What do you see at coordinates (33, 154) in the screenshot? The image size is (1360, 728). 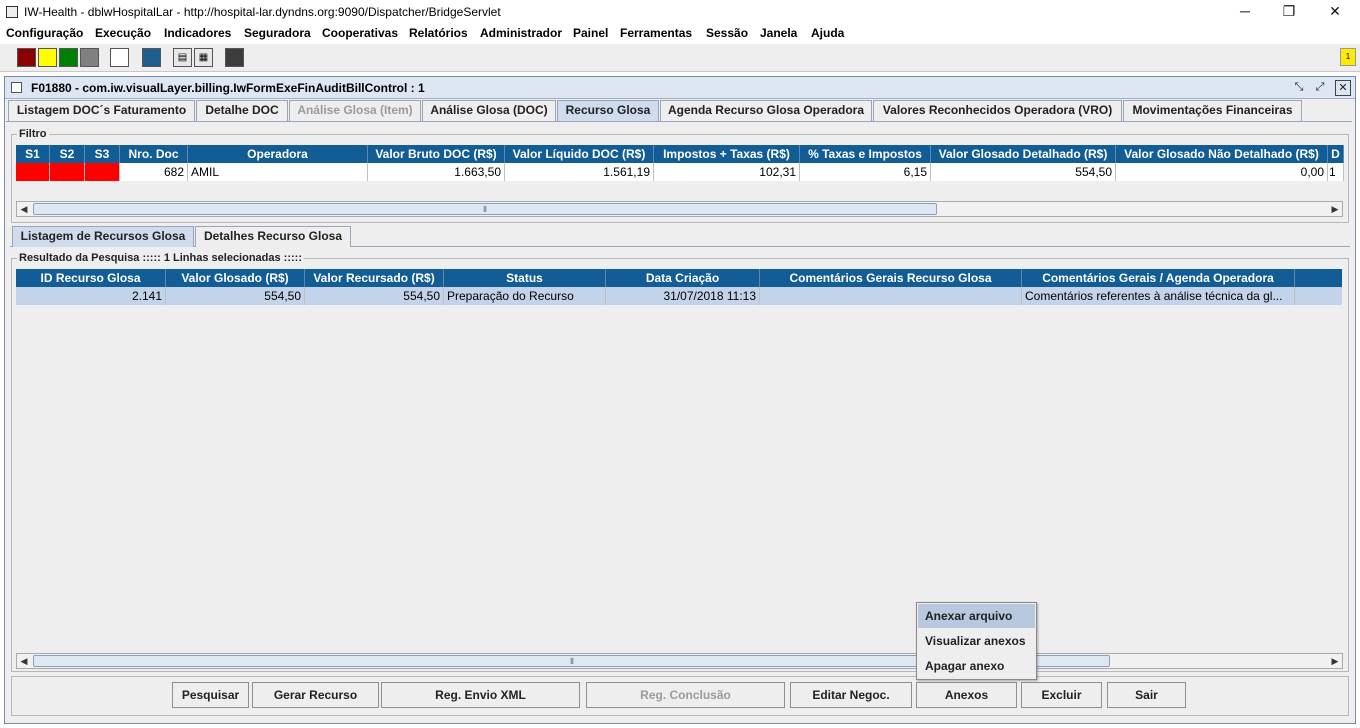 I see `col-s1: S1` at bounding box center [33, 154].